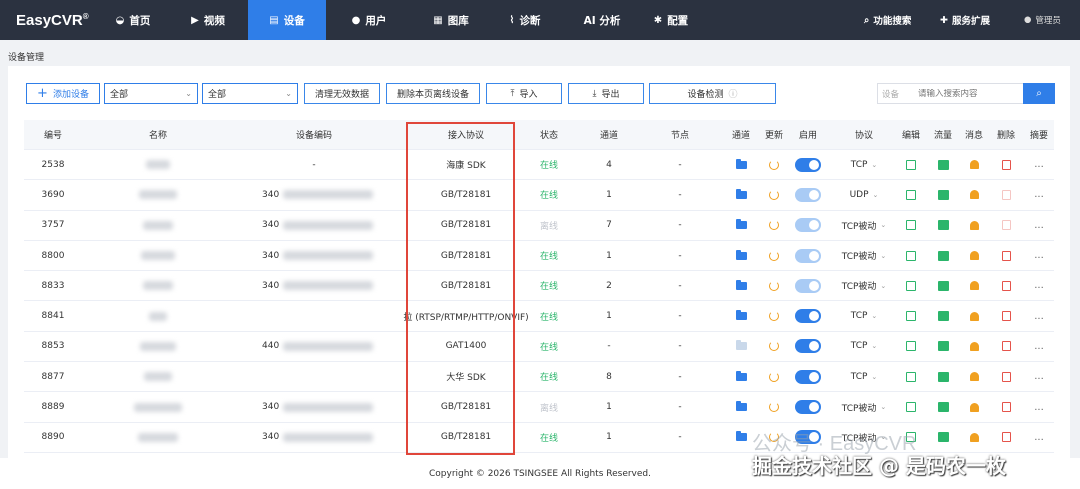 This screenshot has width=1080, height=489. I want to click on col-name: 名称, so click(158, 134).